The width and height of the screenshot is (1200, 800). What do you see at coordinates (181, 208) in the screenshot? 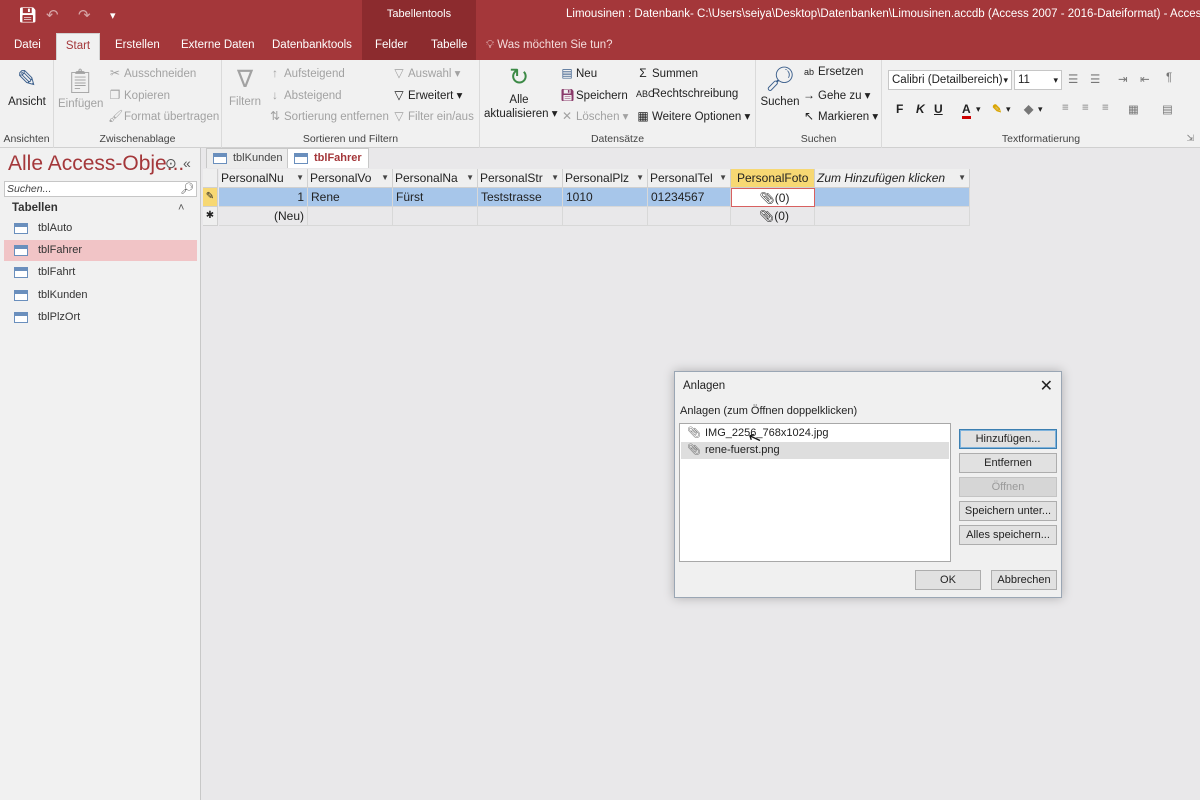
I see `collapse-category-icon: ˄` at bounding box center [181, 208].